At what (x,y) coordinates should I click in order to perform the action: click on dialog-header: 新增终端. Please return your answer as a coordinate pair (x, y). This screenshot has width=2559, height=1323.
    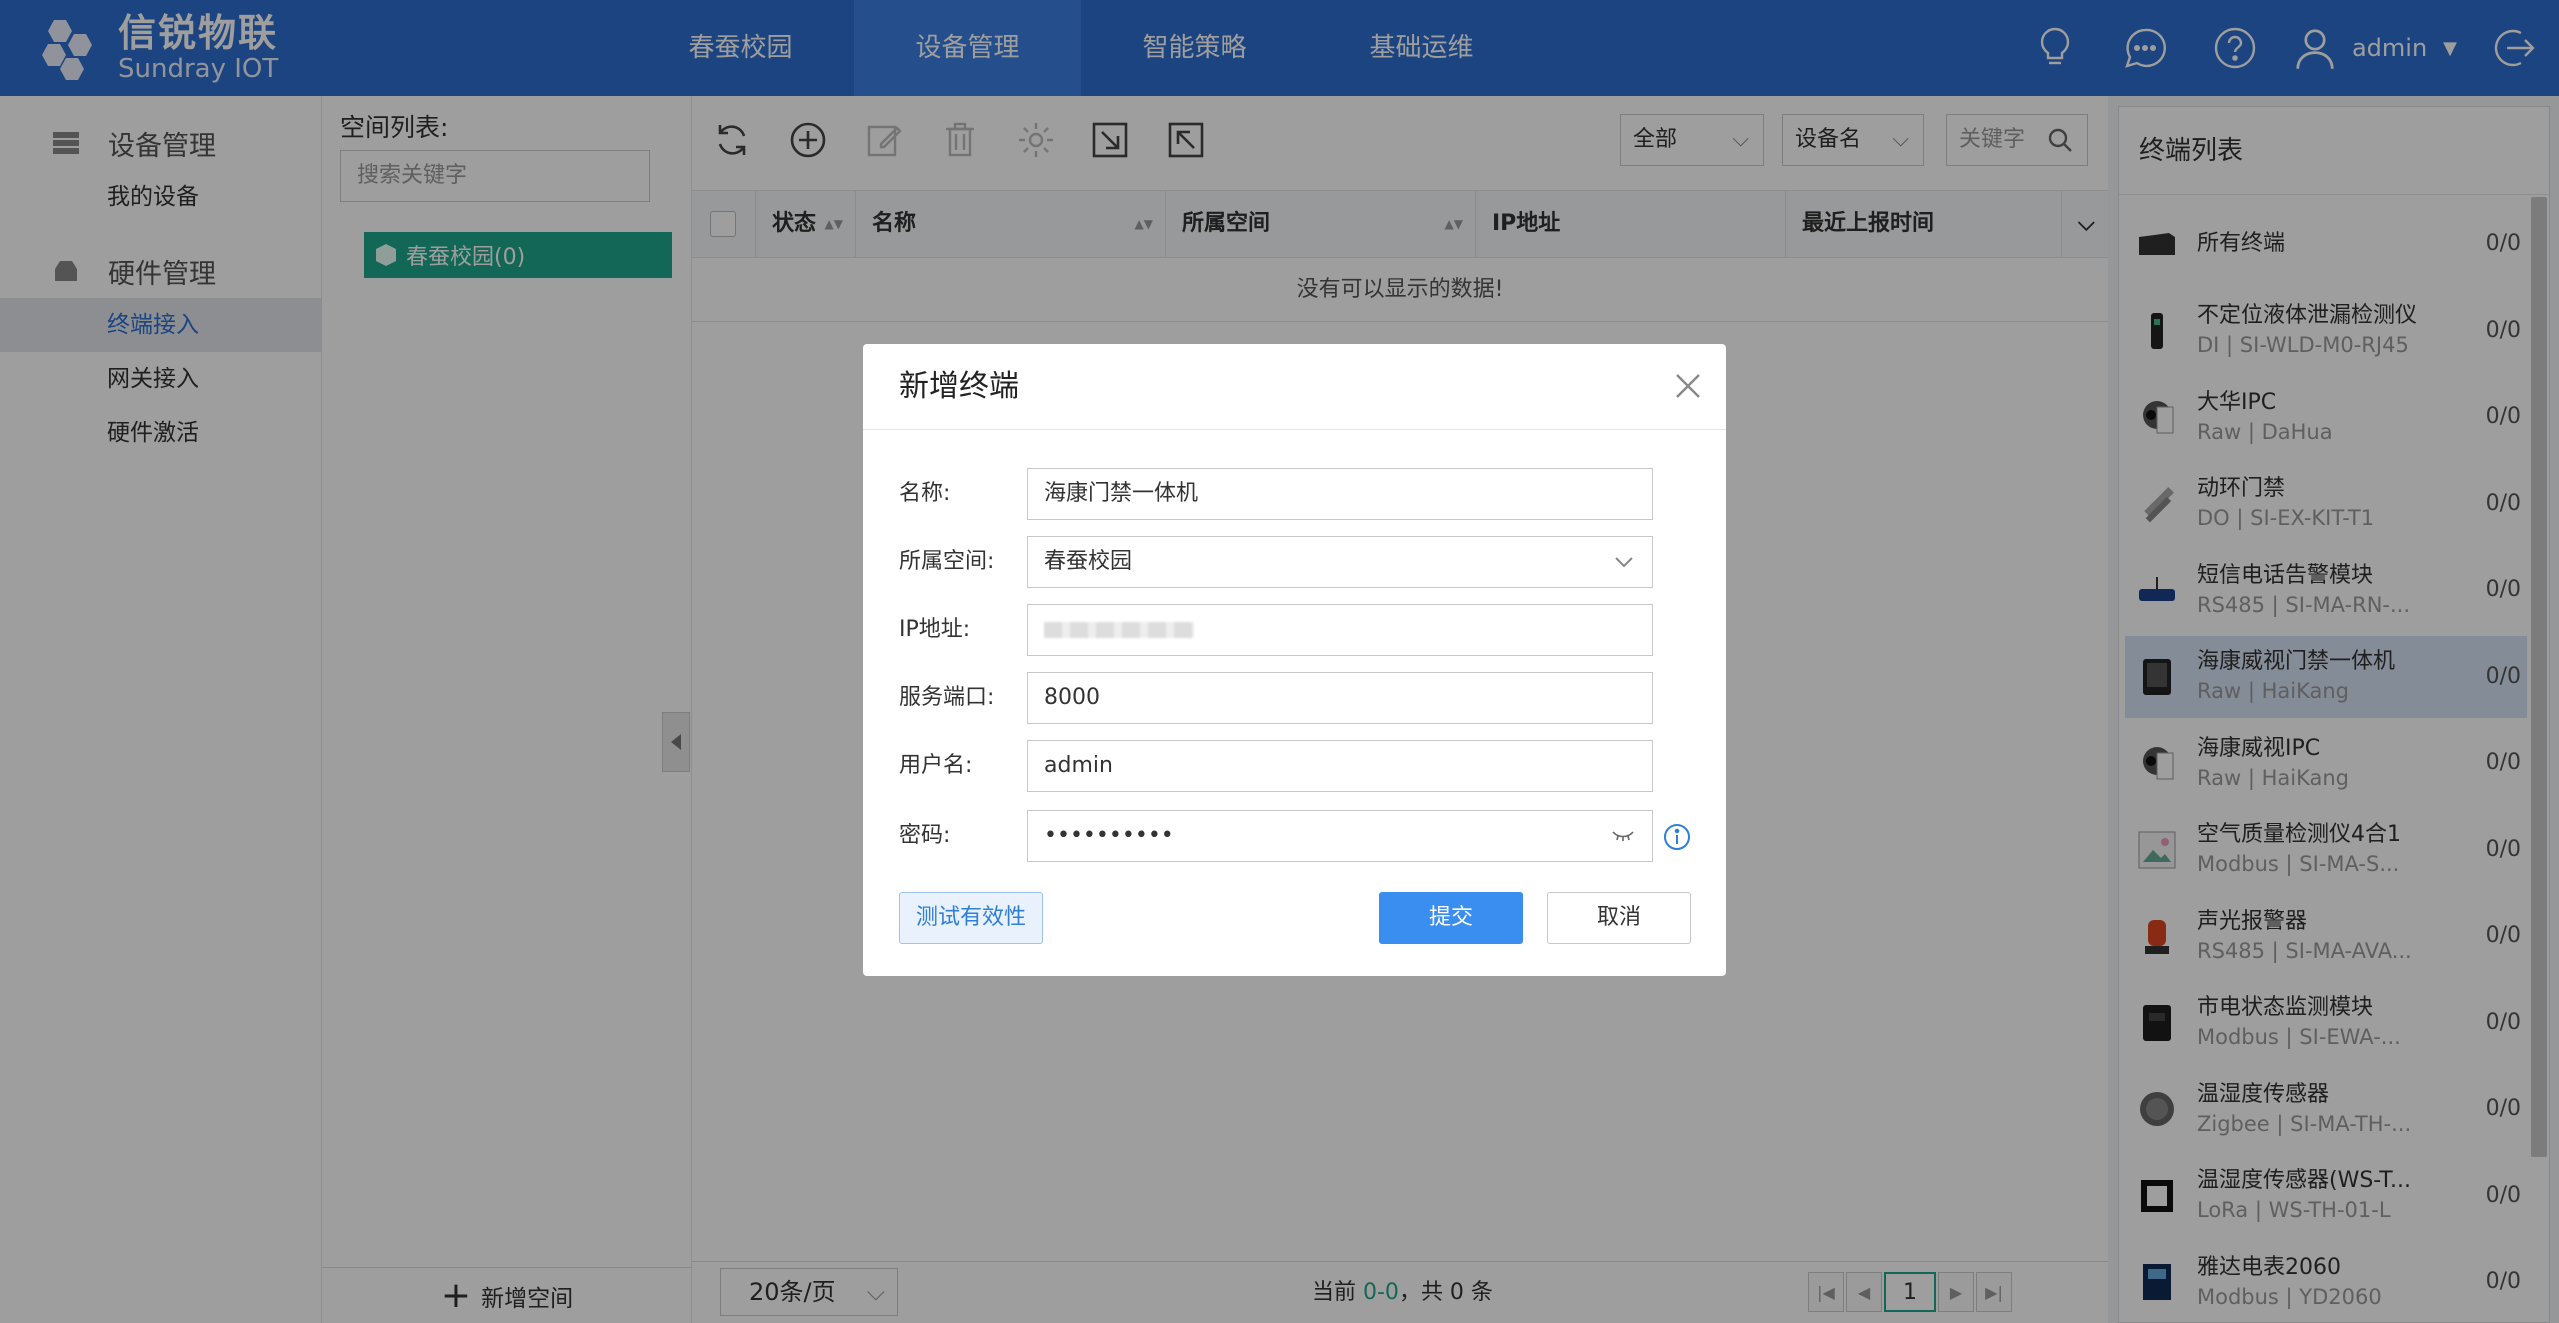
    Looking at the image, I should click on (1294, 387).